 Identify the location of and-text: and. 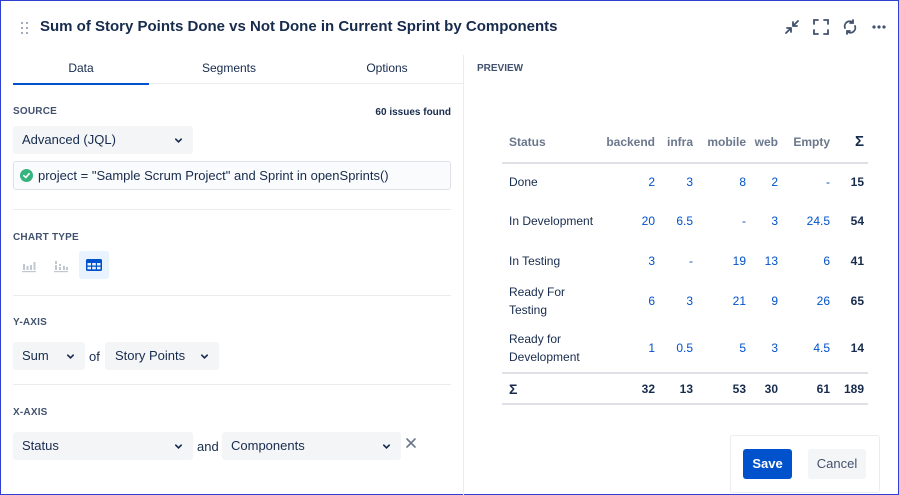
(208, 446).